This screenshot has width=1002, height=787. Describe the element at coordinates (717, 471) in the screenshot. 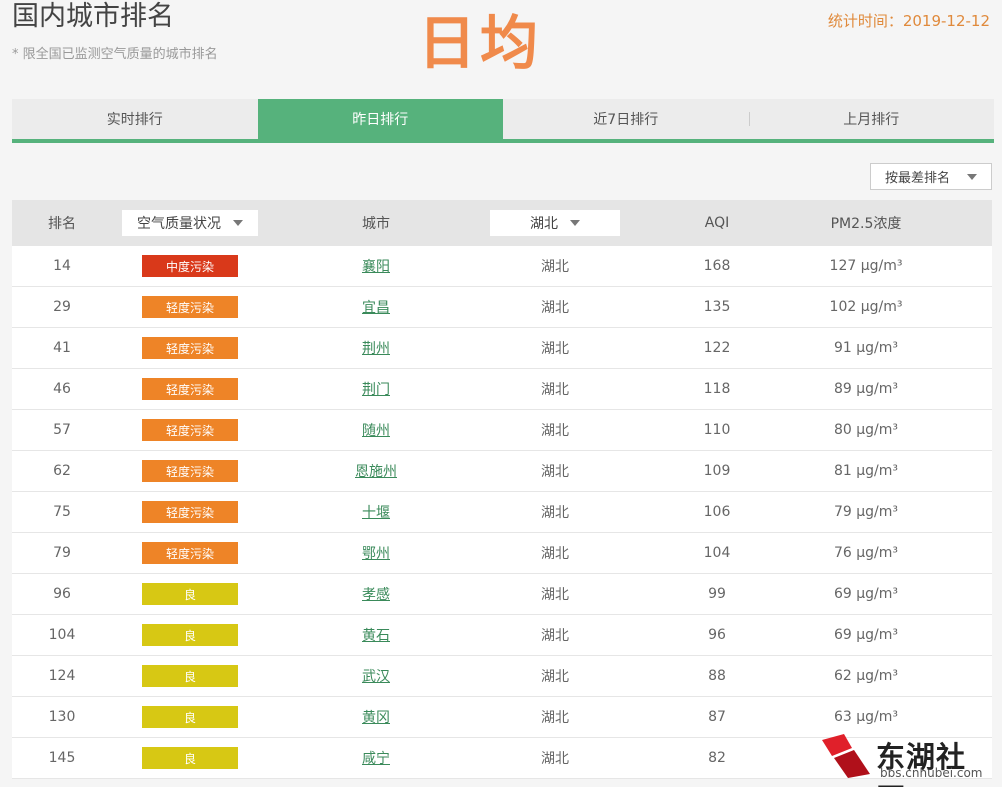

I see `aqi-cell: 109` at that location.